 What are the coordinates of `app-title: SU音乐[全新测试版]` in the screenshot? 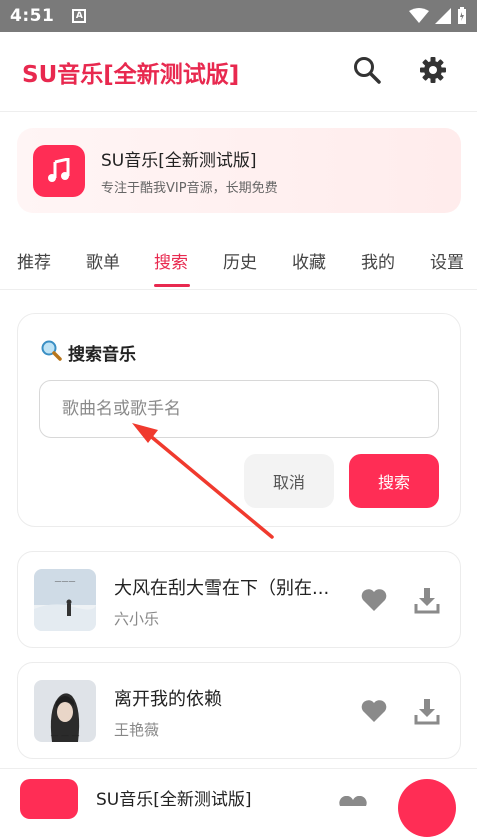 It's located at (131, 74).